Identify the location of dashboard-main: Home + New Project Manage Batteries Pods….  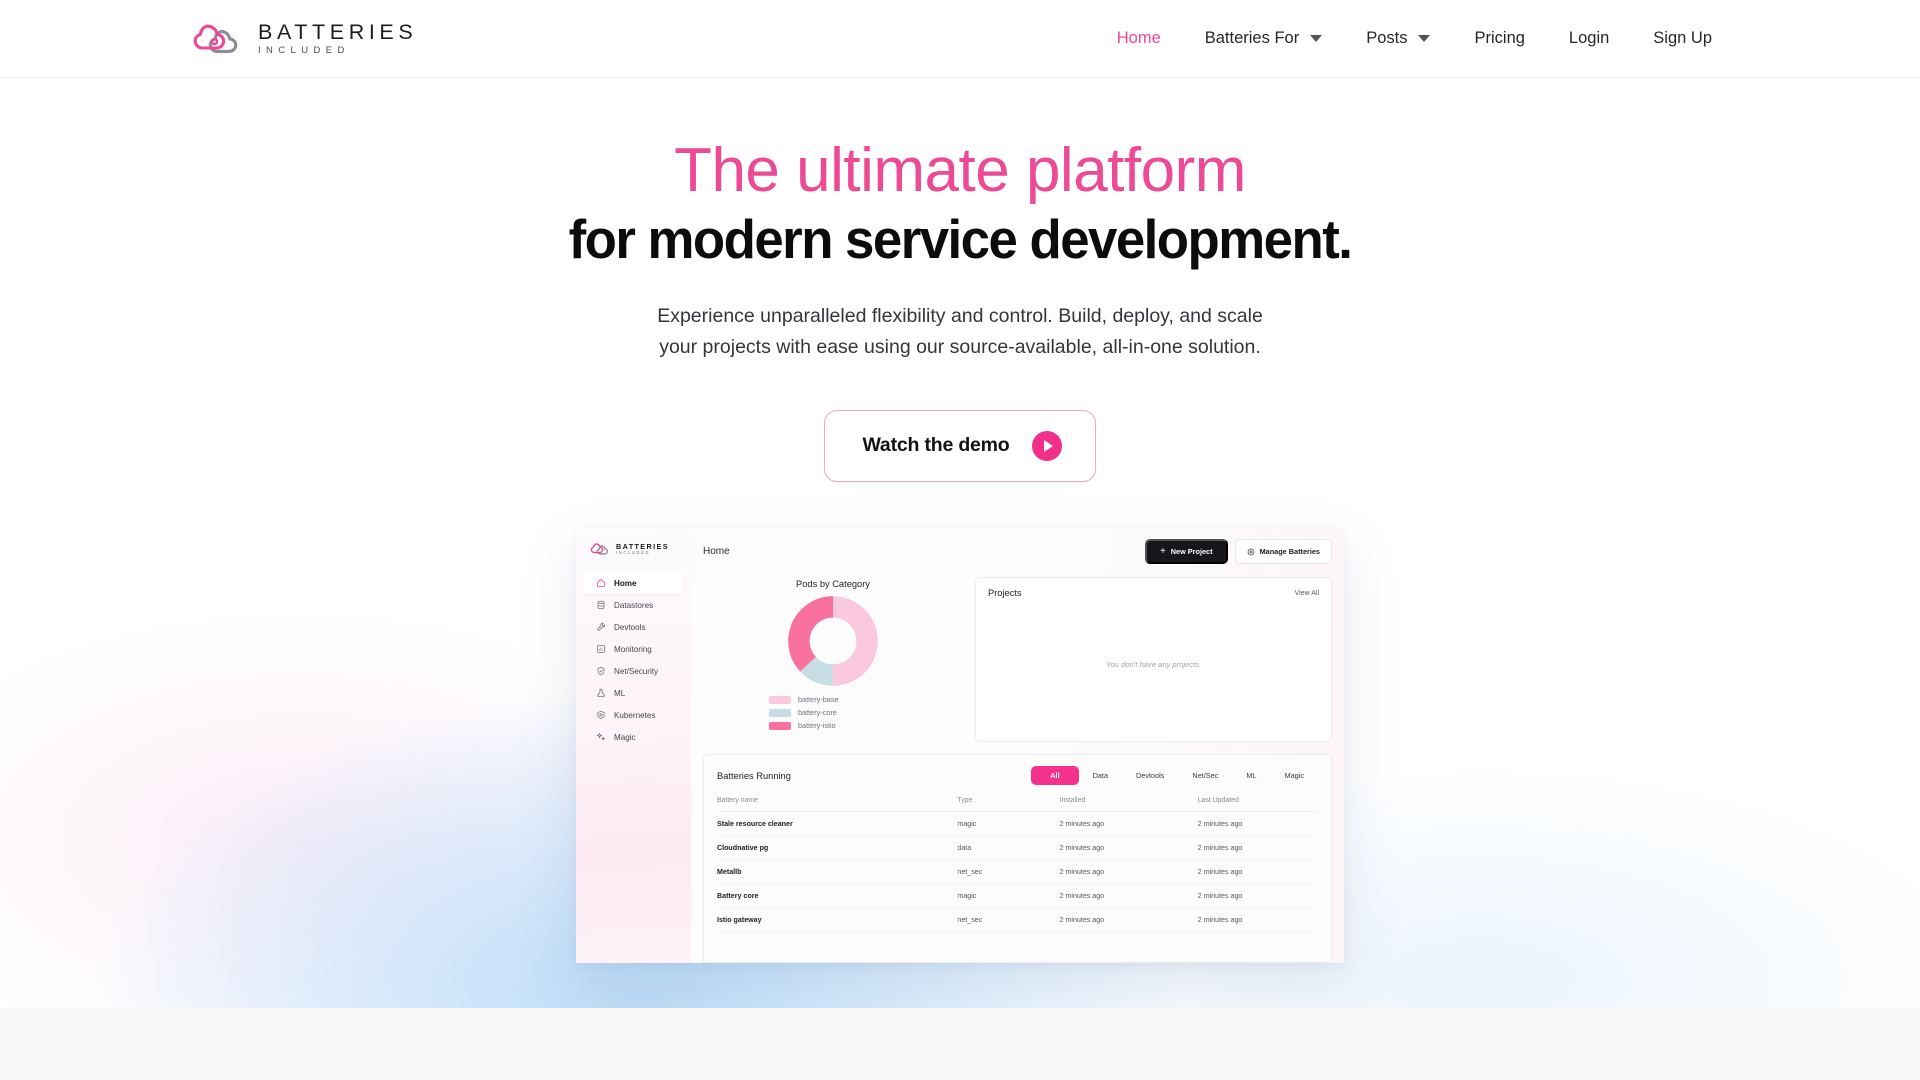
(1017, 745).